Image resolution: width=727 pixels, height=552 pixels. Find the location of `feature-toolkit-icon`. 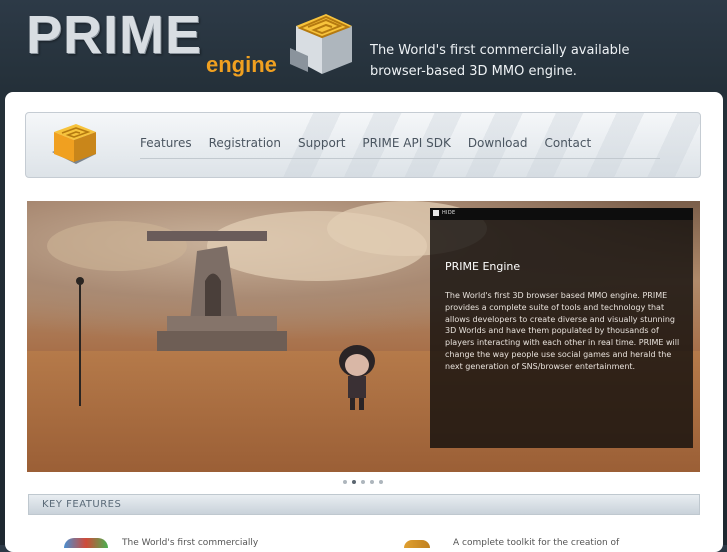

feature-toolkit-icon is located at coordinates (417, 544).